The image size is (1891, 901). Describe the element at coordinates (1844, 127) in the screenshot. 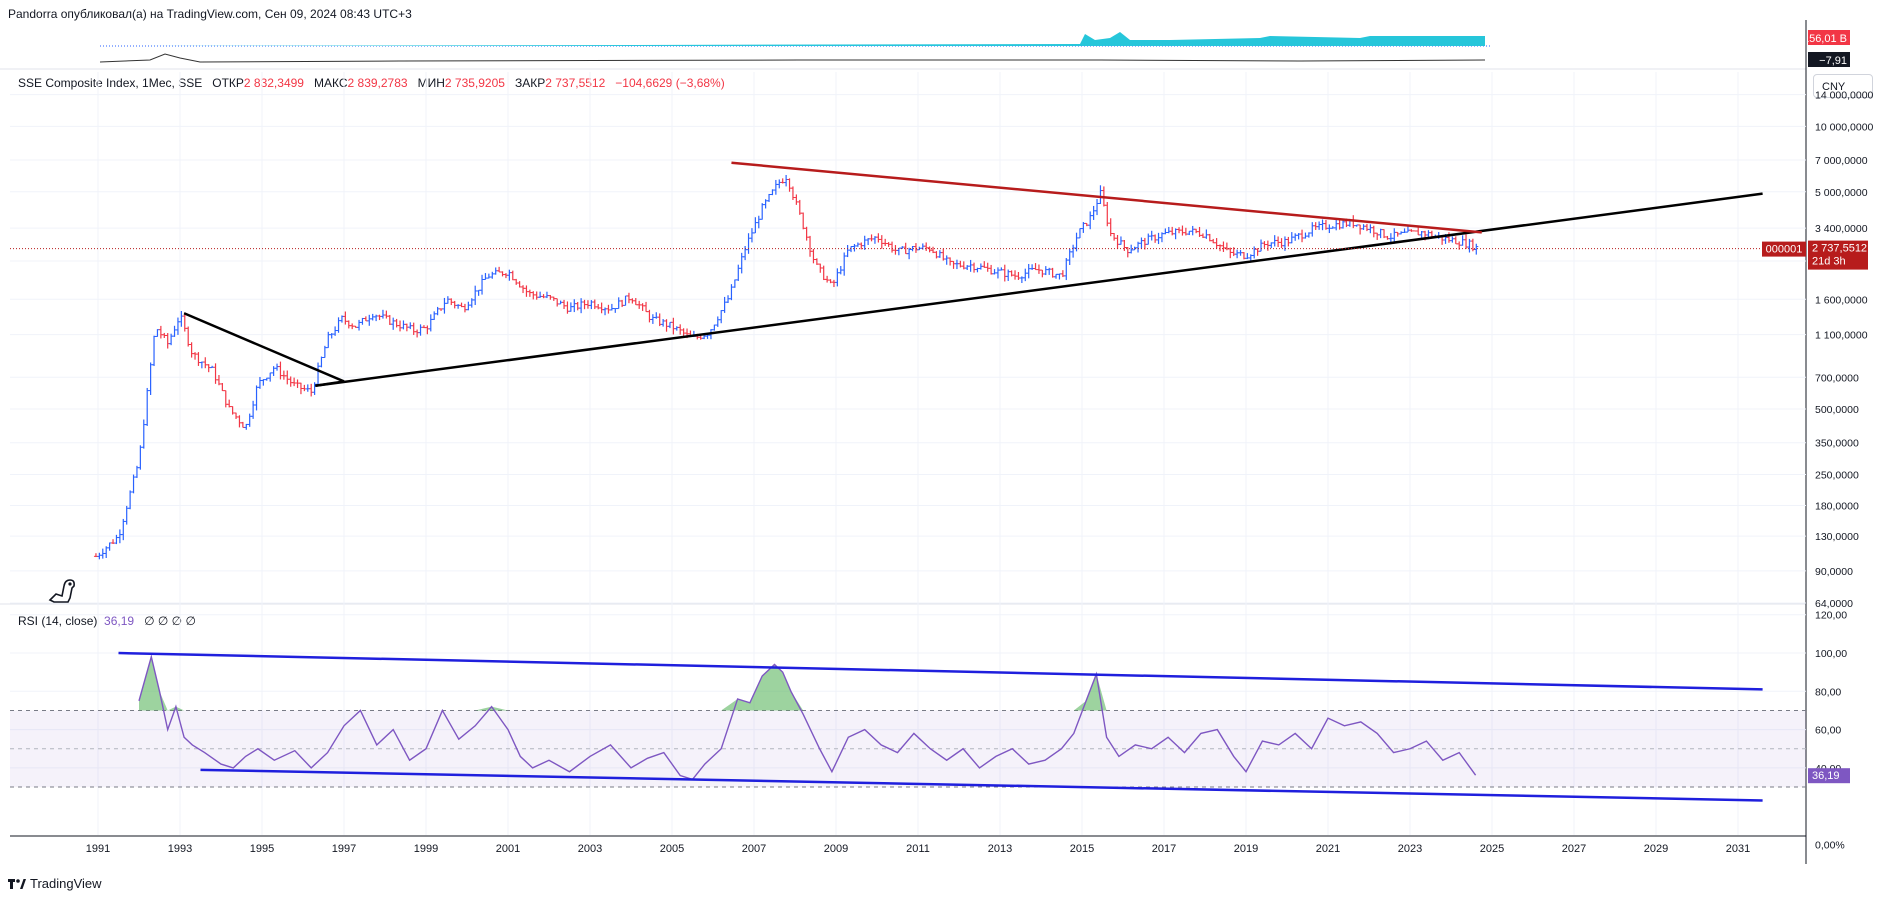

I see `price-tick-label: 10 000,0000` at that location.